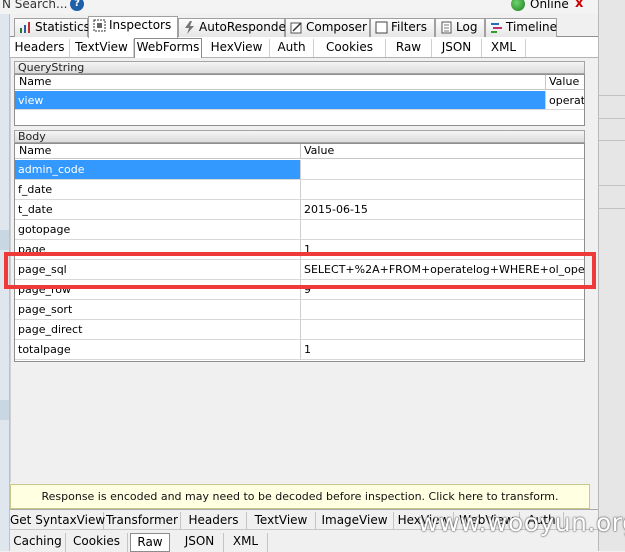 The image size is (625, 552). I want to click on body-header: Name Value, so click(299, 151).